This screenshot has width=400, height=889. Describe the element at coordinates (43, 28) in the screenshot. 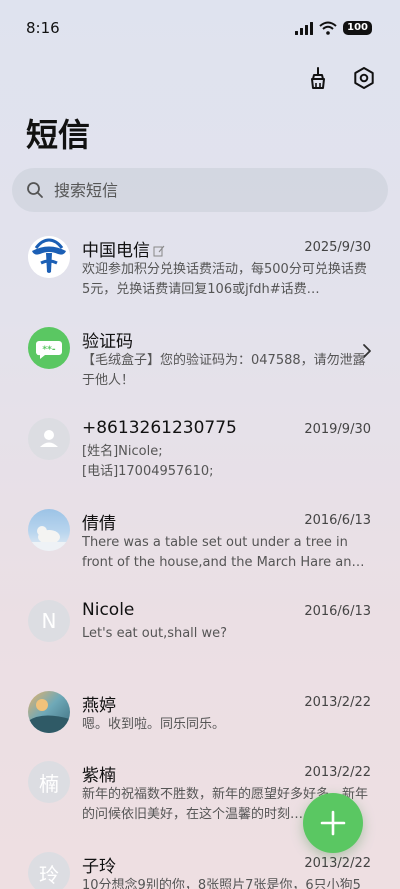

I see `status-time: 8:16` at that location.